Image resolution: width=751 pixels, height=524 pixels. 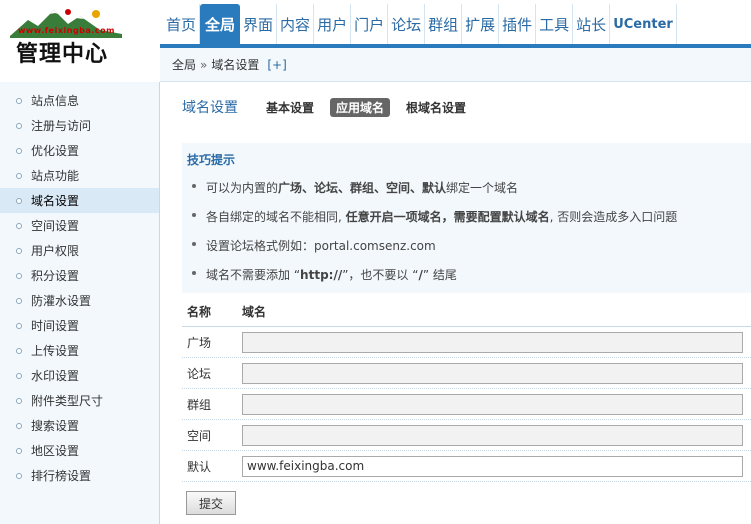 What do you see at coordinates (482, 188) in the screenshot?
I see `tip-segment: 绑定一个域名` at bounding box center [482, 188].